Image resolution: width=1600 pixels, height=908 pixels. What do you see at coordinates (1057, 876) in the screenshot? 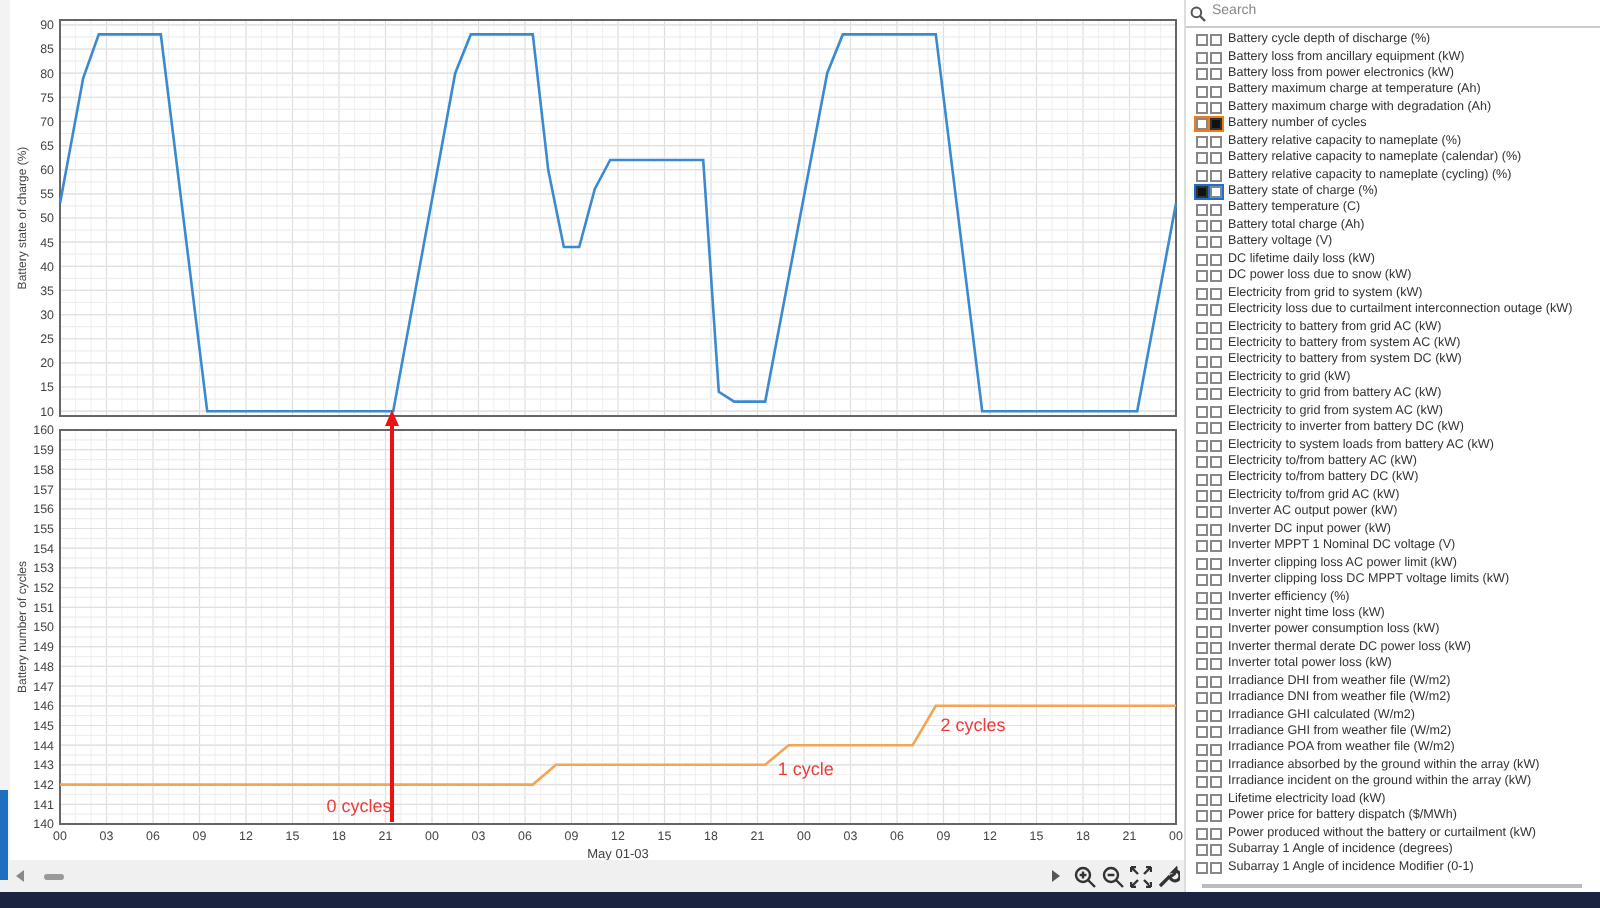
I see `scroll-right-icon` at bounding box center [1057, 876].